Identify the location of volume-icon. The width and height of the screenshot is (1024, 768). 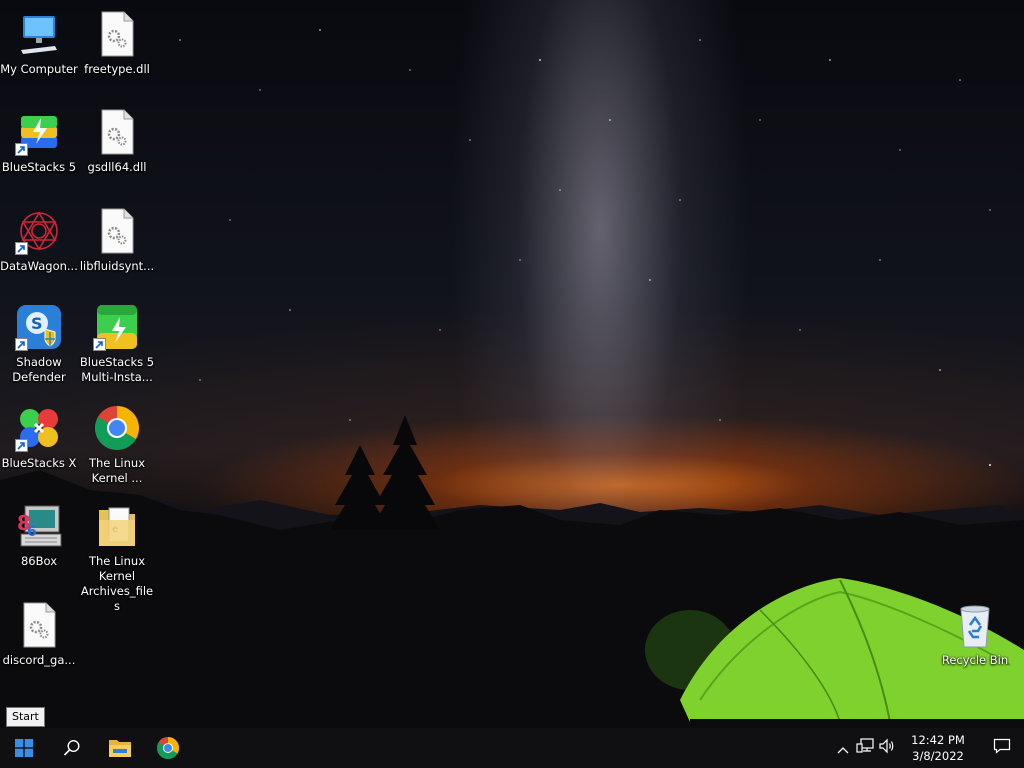
(887, 748).